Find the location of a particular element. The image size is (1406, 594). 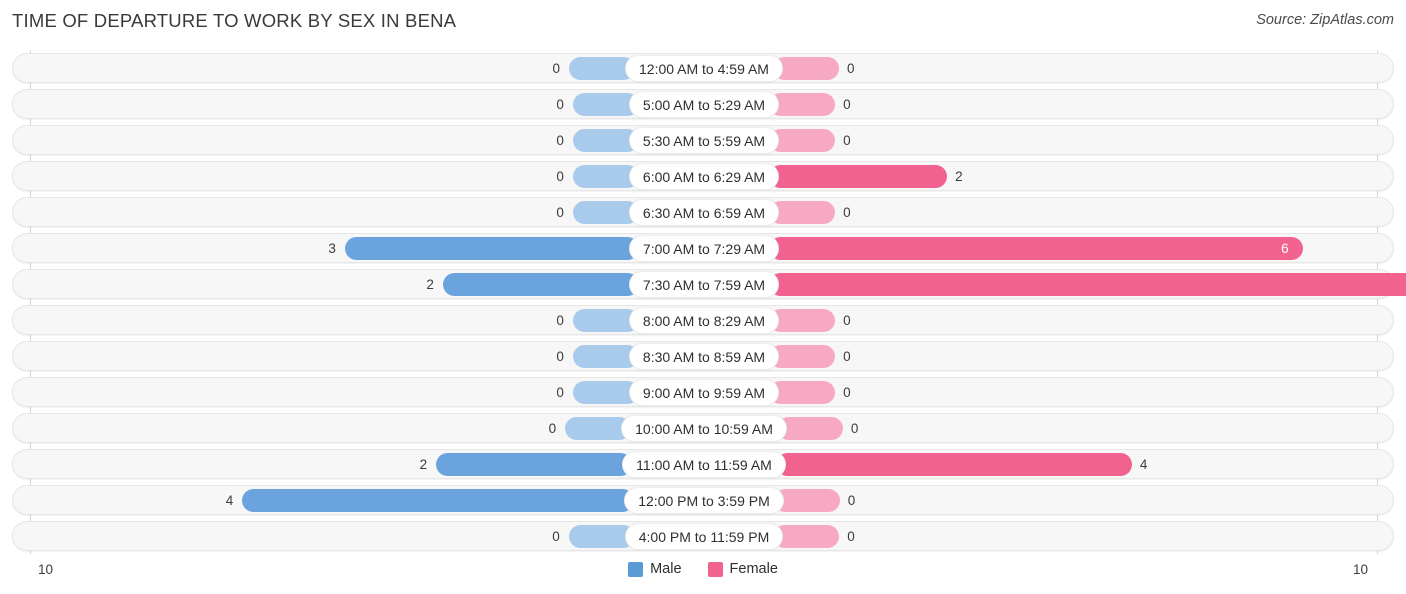

category-label: 12:00 AM to 4:59 AM is located at coordinates (704, 68).